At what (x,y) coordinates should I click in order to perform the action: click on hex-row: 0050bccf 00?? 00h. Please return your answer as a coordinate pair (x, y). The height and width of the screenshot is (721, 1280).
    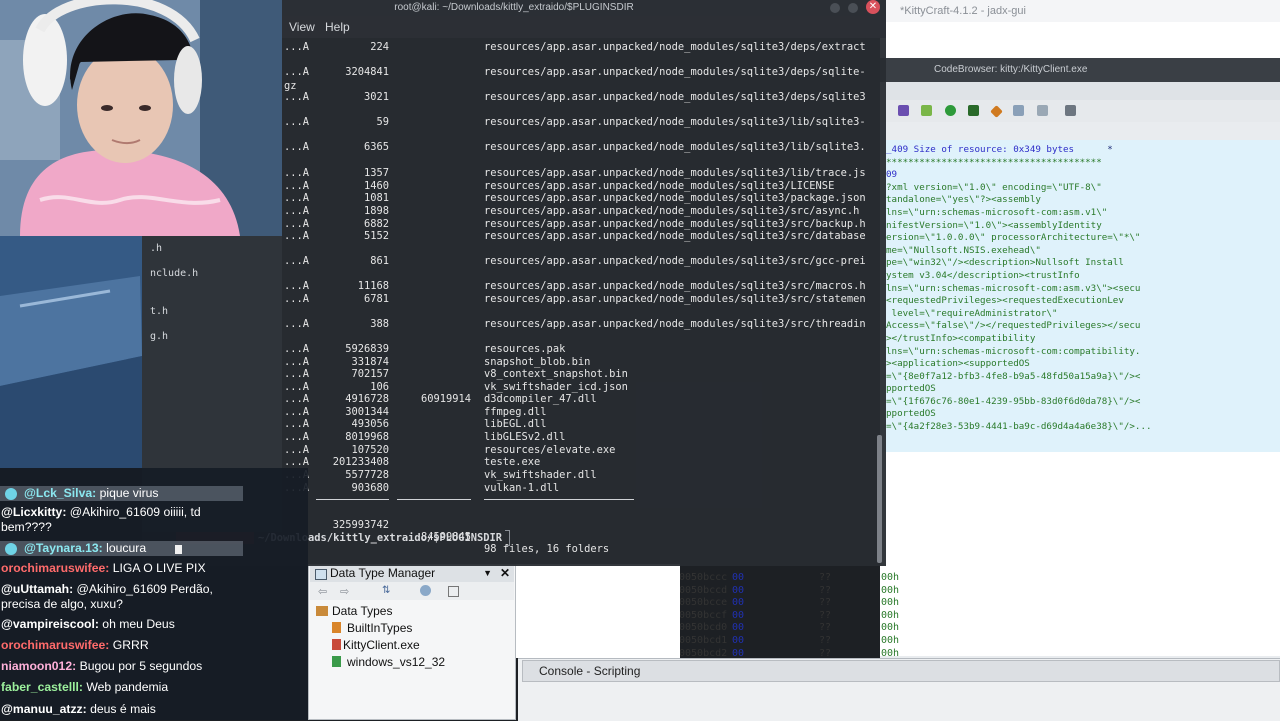
    Looking at the image, I should click on (789, 615).